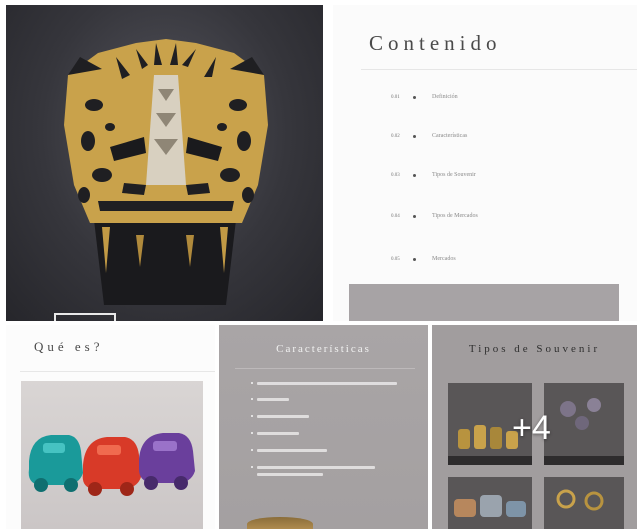  What do you see at coordinates (424, 97) in the screenshot?
I see `toc-item: 0.01 Definición` at bounding box center [424, 97].